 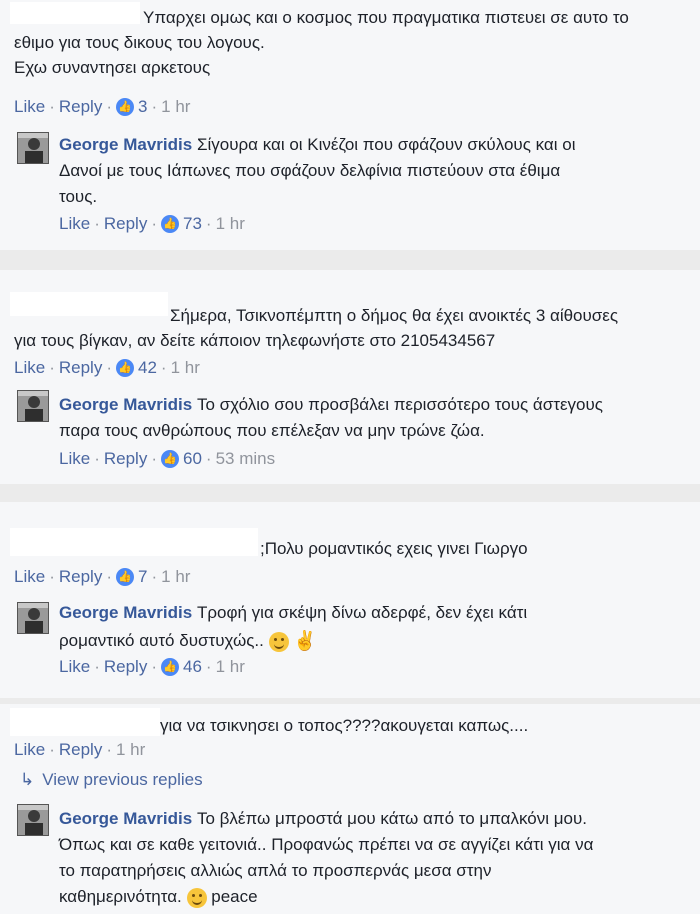 I want to click on reply-text-line: ρομαντικό αυτό δυστυχώς.. ✌, so click(x=188, y=640).